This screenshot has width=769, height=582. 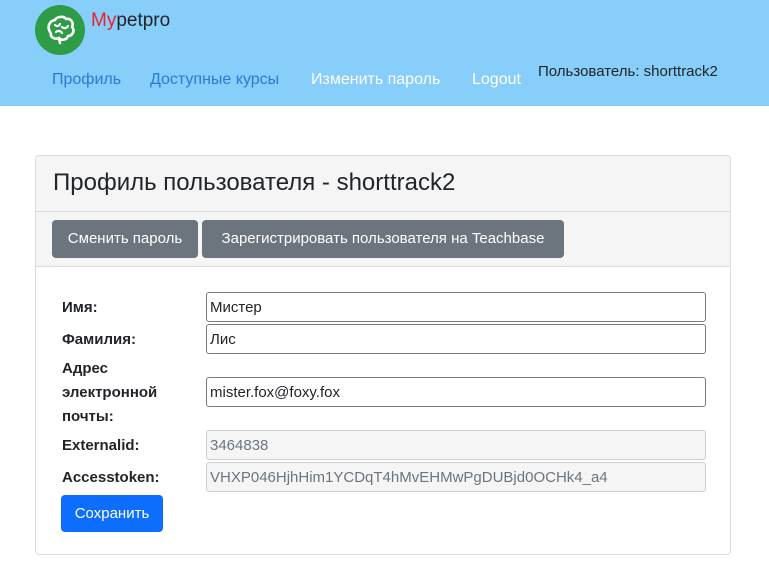 What do you see at coordinates (110, 392) in the screenshot?
I see `email-label-line2: электронной` at bounding box center [110, 392].